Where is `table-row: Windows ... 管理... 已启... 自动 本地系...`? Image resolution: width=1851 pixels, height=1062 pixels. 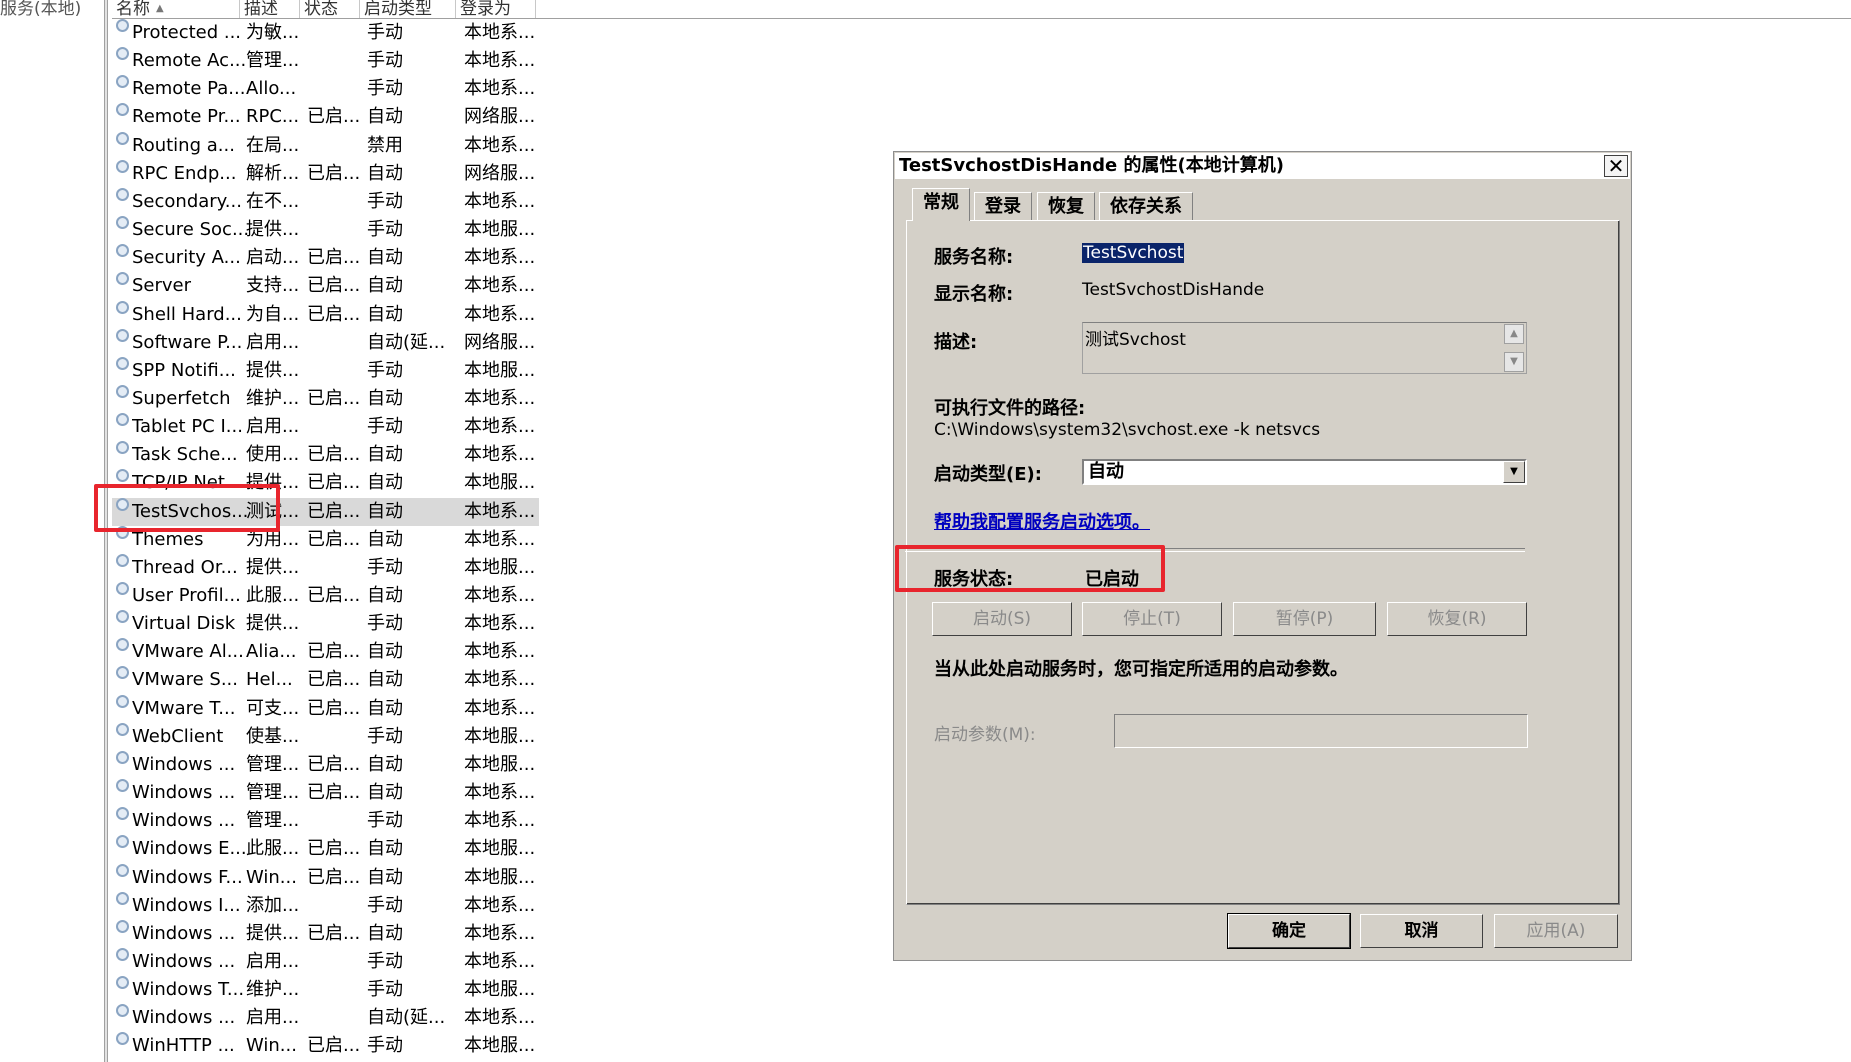
table-row: Windows ... 管理... 已启... 自动 本地系... is located at coordinates (325, 793).